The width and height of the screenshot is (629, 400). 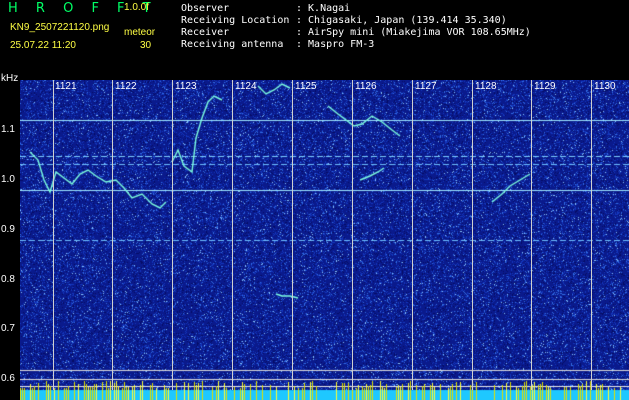 I want to click on x-tick-label: 1128, so click(x=486, y=86).